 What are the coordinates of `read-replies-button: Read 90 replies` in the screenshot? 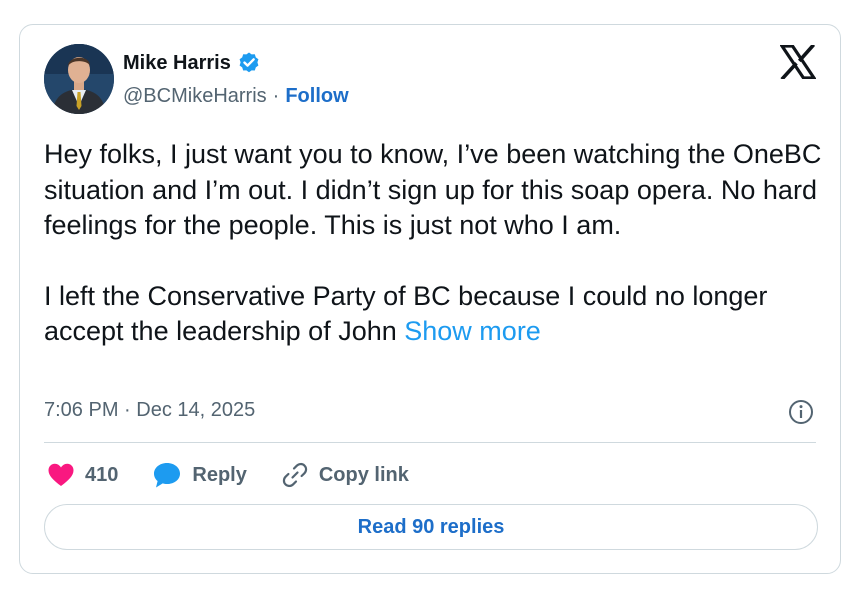 It's located at (431, 527).